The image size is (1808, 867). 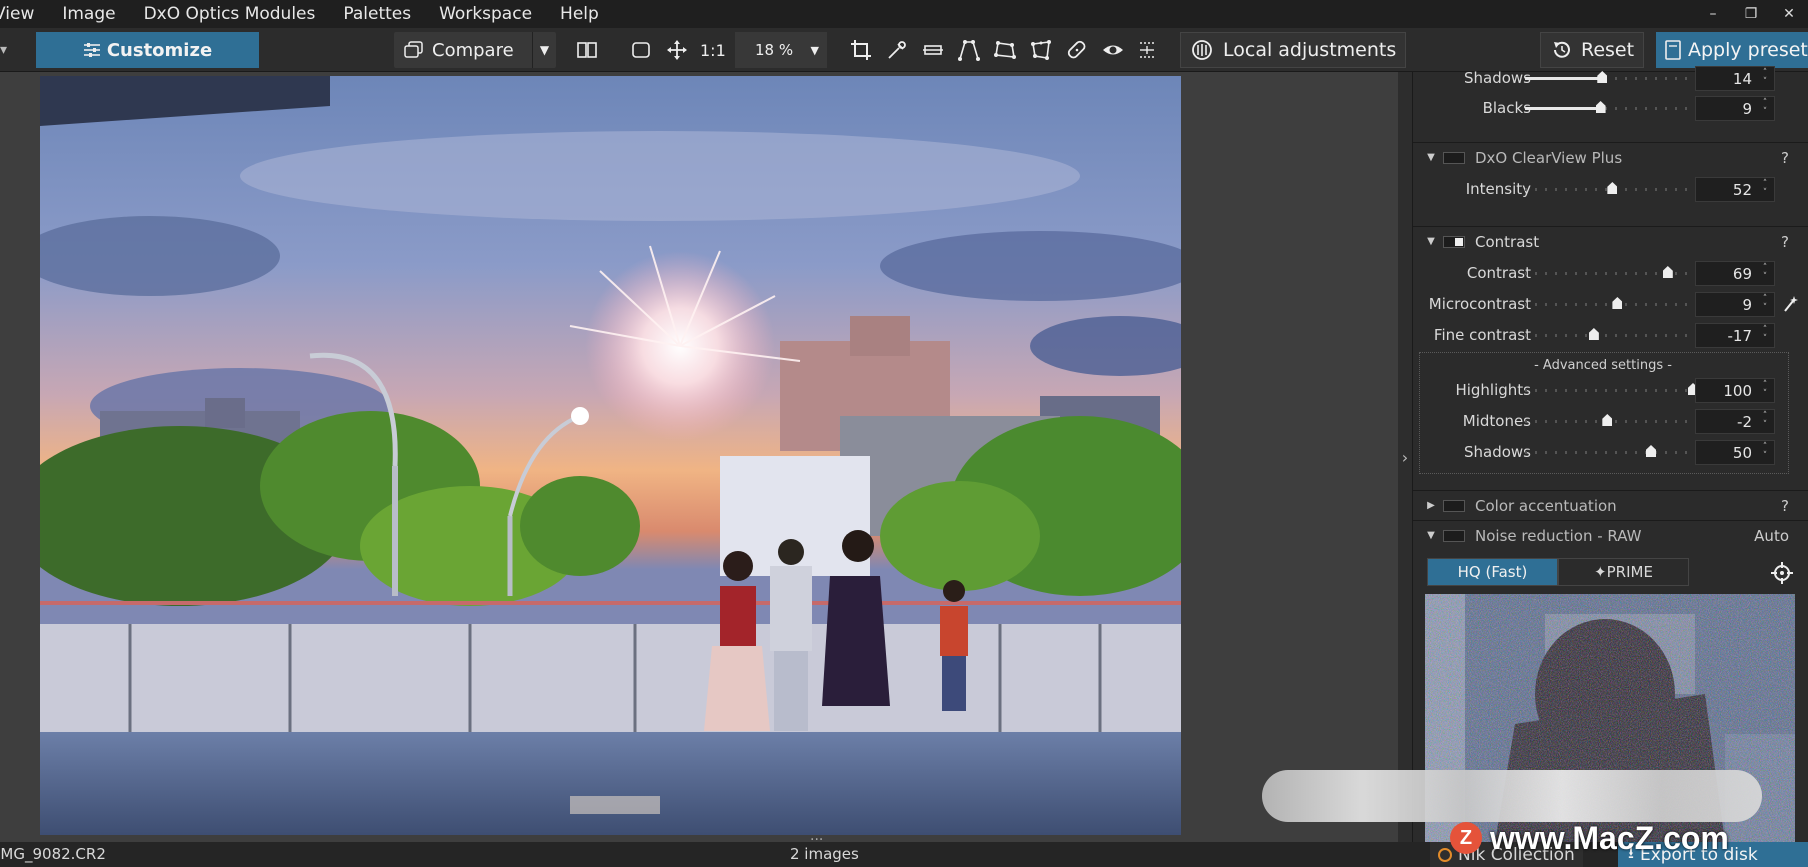 I want to click on customize-tab: Customize, so click(x=147, y=50).